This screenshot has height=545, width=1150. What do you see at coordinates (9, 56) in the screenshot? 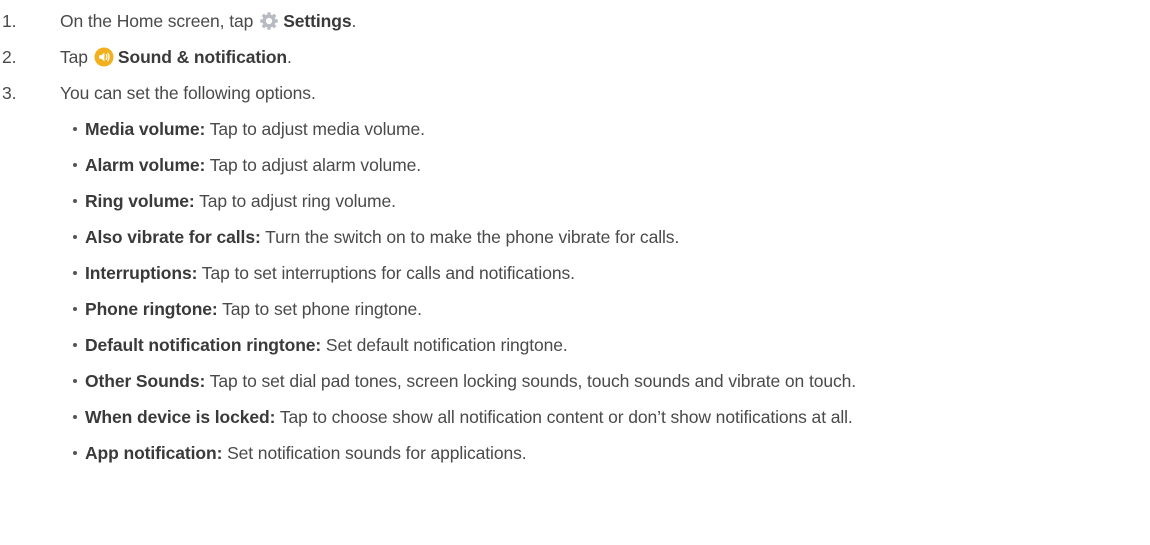
I see `step-number: 2.` at bounding box center [9, 56].